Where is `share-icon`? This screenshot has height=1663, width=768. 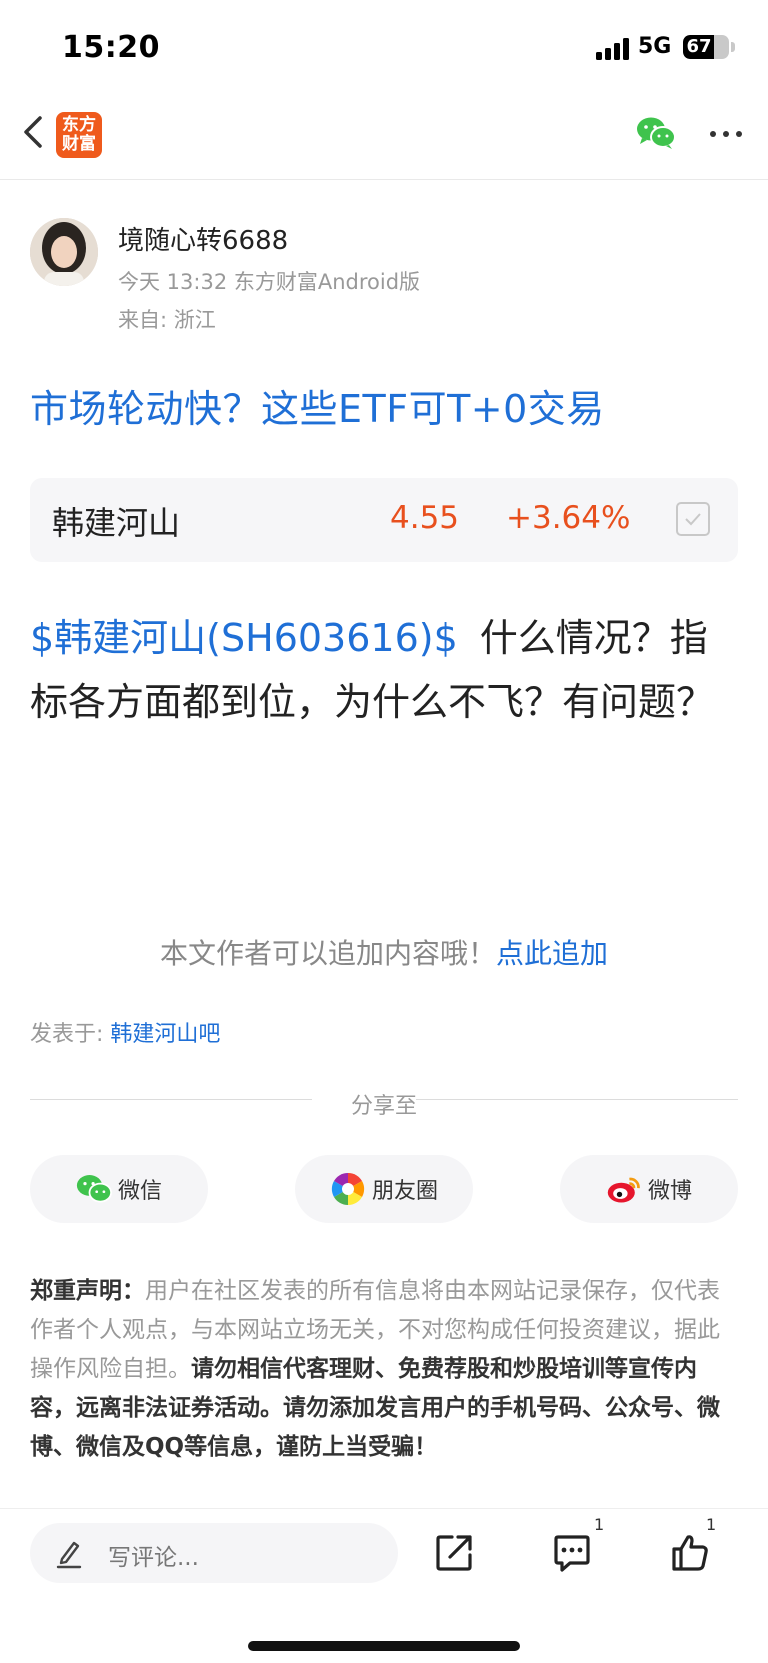 share-icon is located at coordinates (454, 1553).